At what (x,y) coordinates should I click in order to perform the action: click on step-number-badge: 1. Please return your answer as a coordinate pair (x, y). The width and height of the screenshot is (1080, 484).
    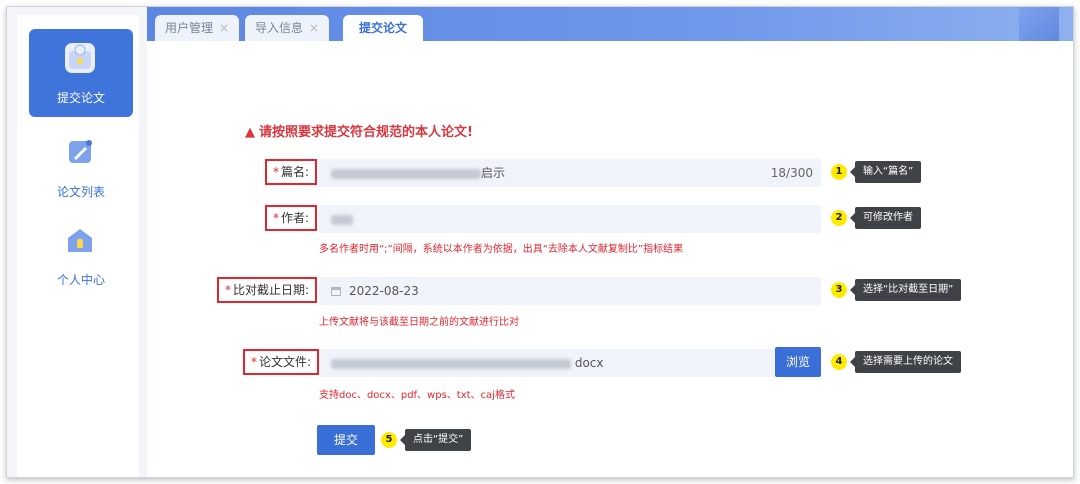
    Looking at the image, I should click on (839, 172).